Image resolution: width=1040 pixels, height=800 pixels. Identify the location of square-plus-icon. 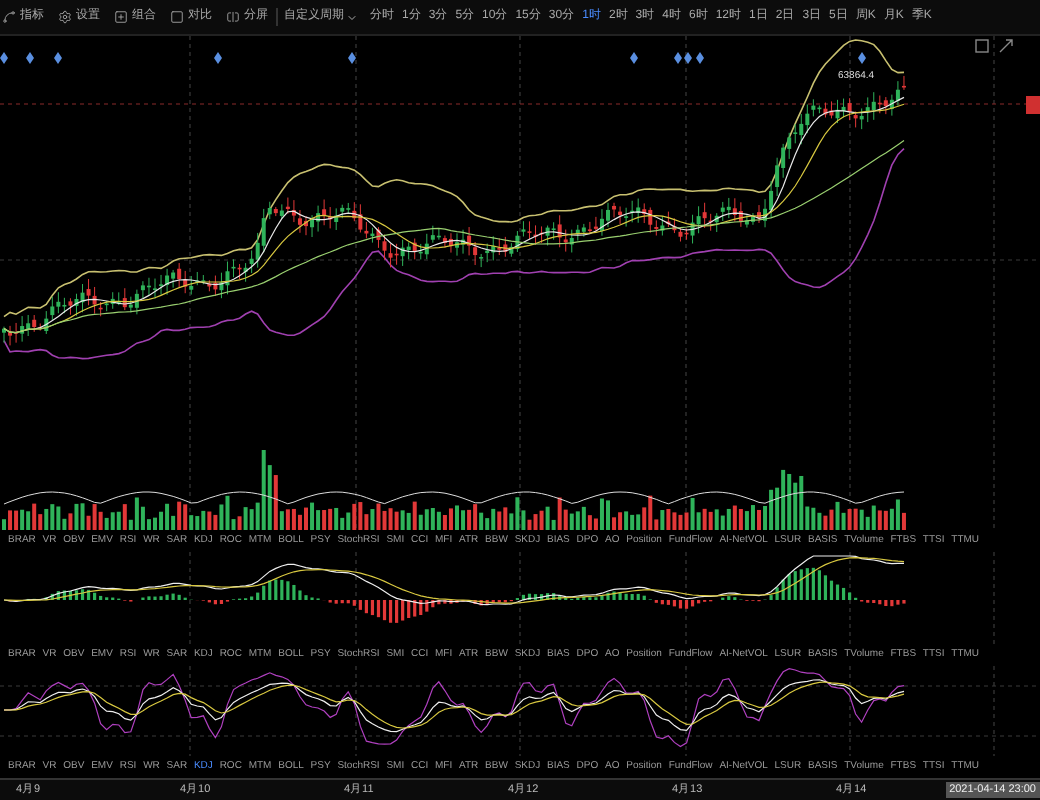
(121, 17).